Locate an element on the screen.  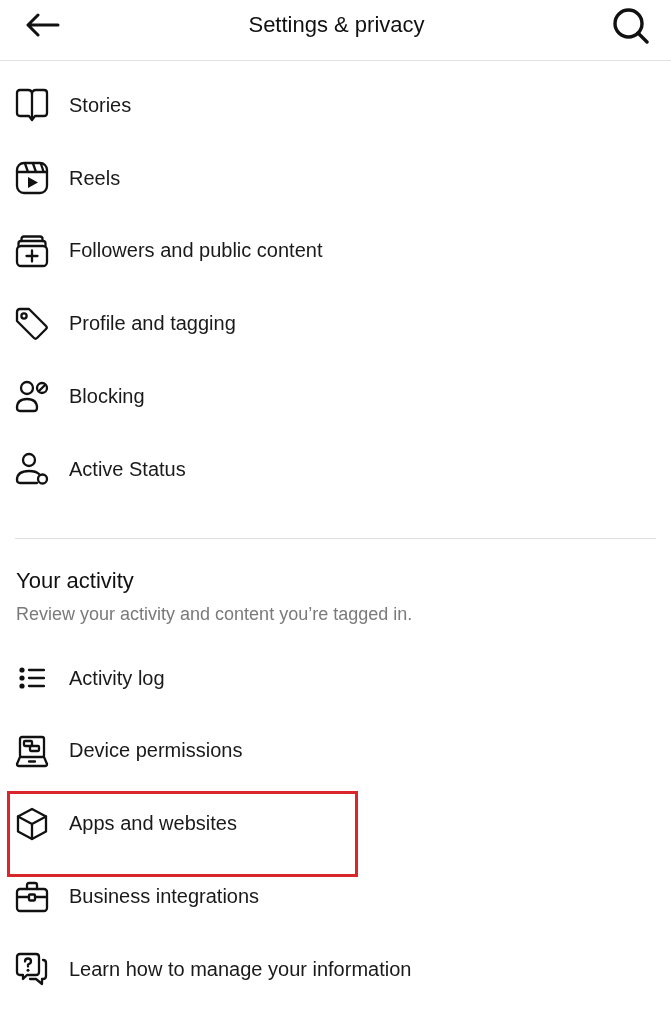
settings-item: Stories is located at coordinates (335, 105).